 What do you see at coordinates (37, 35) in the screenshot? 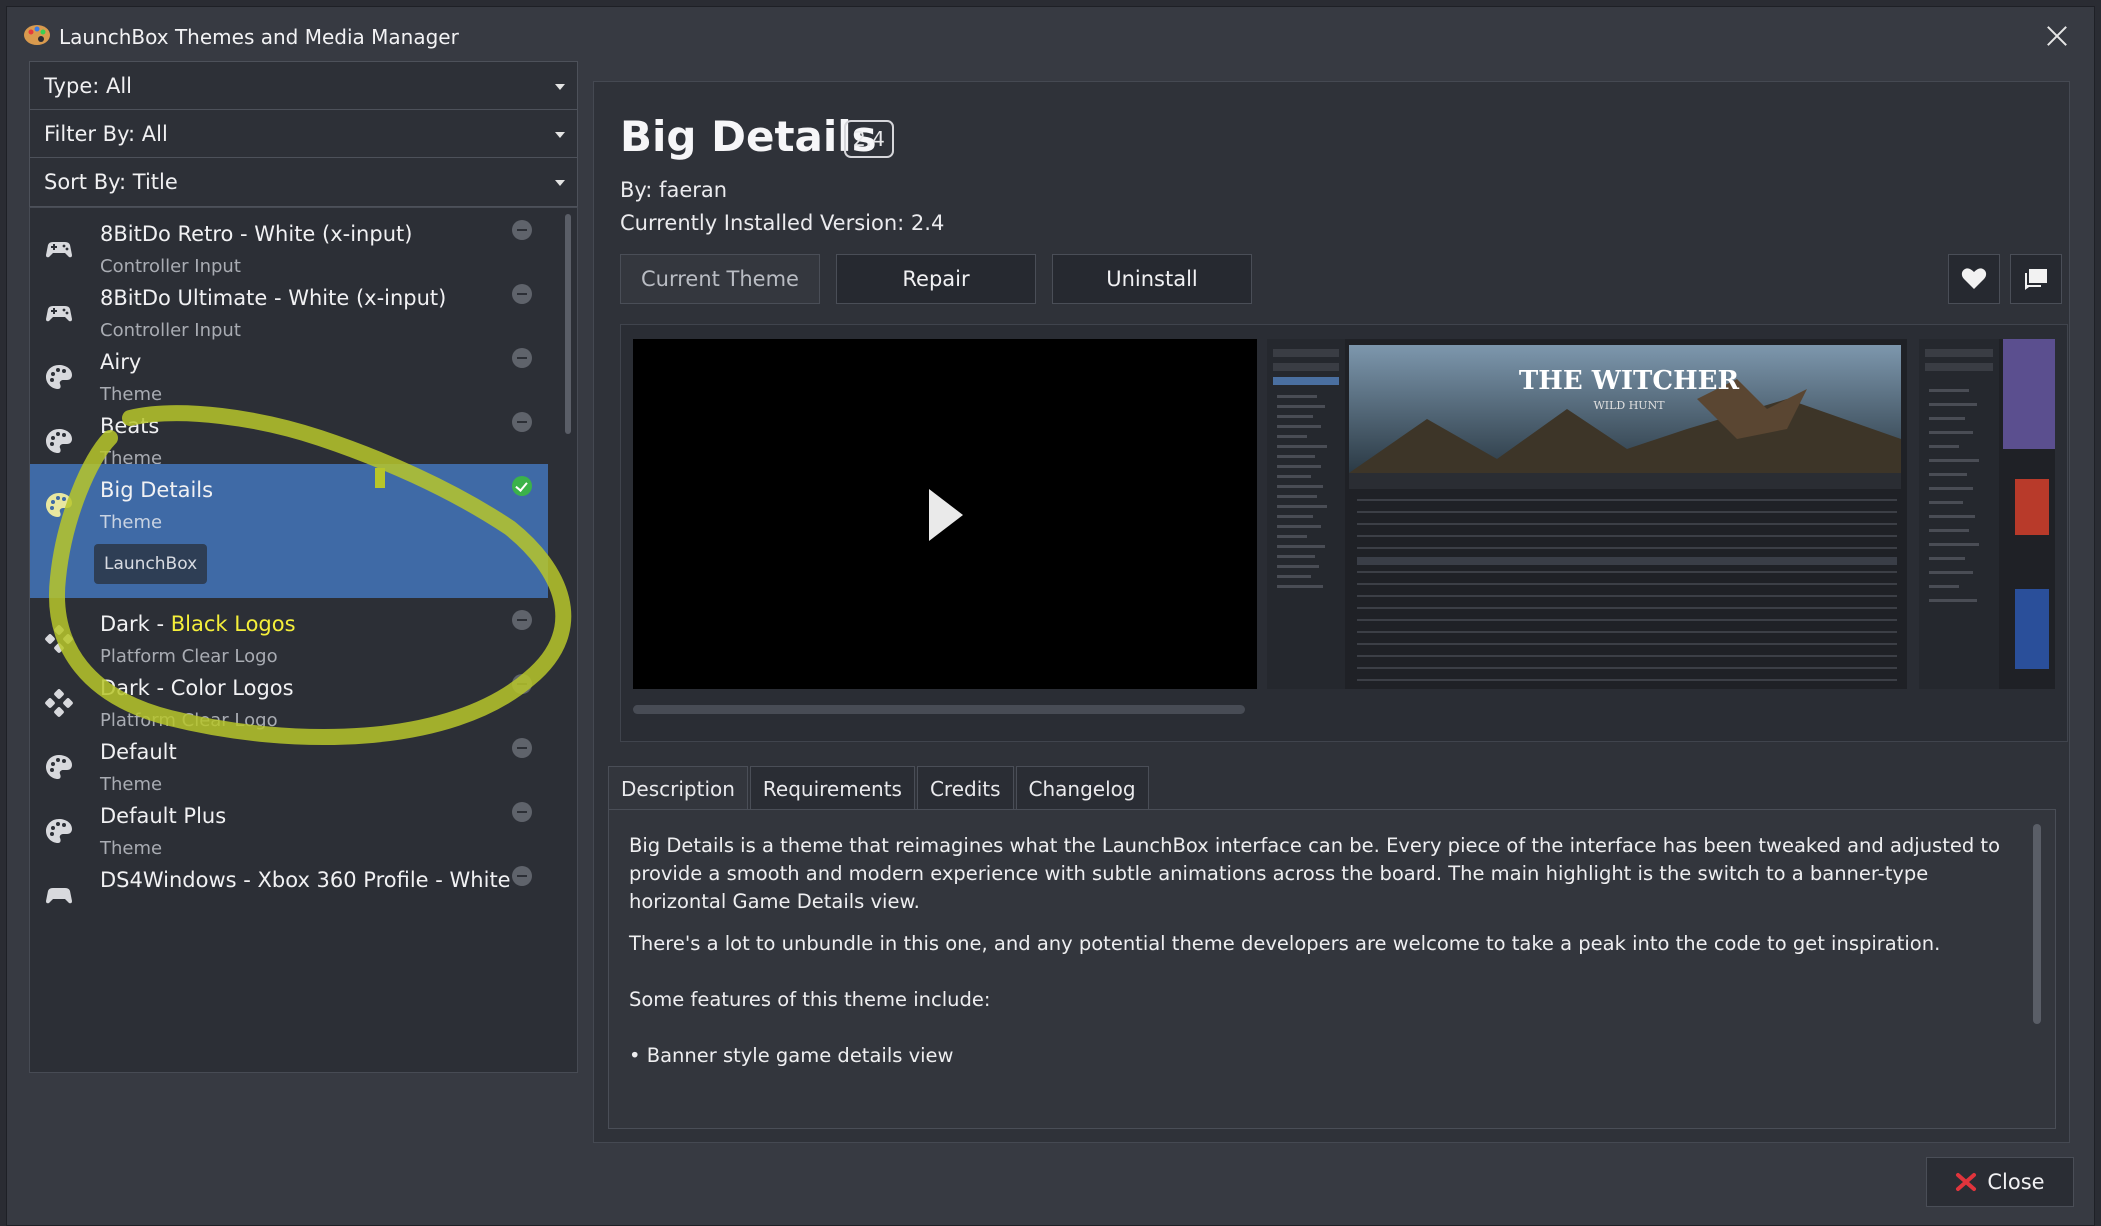
I see `palette-app-icon` at bounding box center [37, 35].